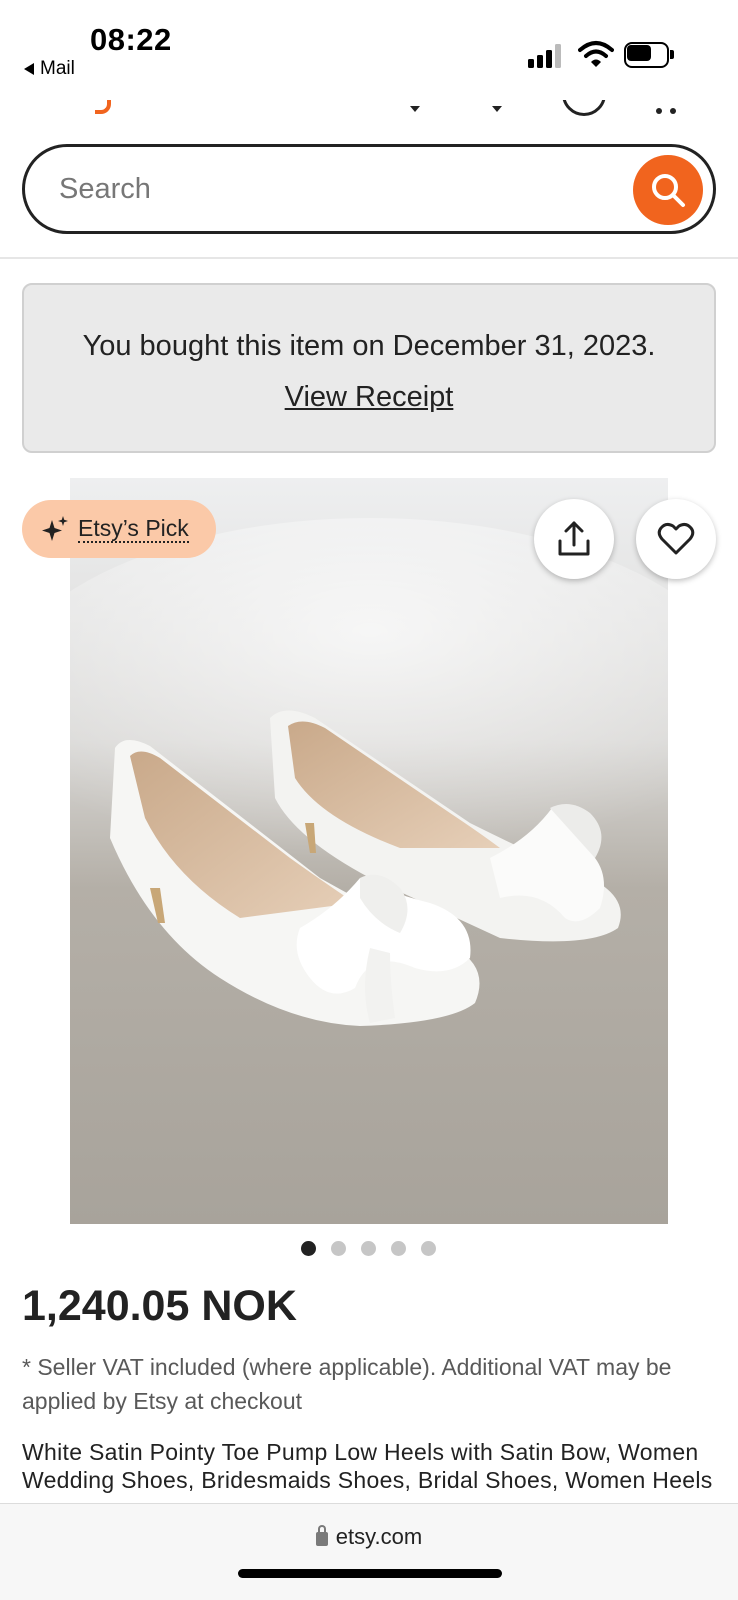 The image size is (738, 1600). What do you see at coordinates (379, 1536) in the screenshot?
I see `url-text: etsy.com` at bounding box center [379, 1536].